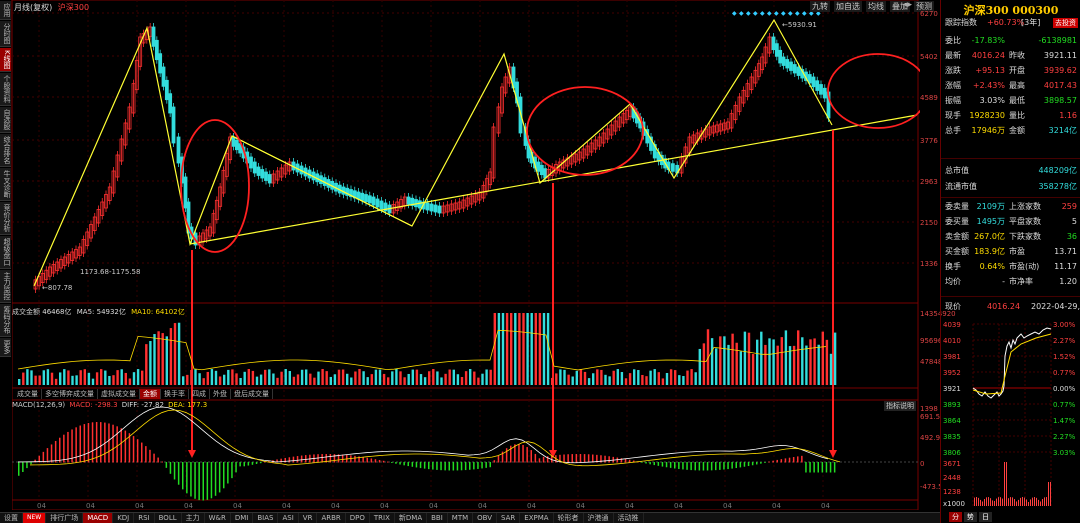 The height and width of the screenshot is (523, 1080). What do you see at coordinates (629, 518) in the screenshot?
I see `indicator-tab-24: 活动推` at bounding box center [629, 518].